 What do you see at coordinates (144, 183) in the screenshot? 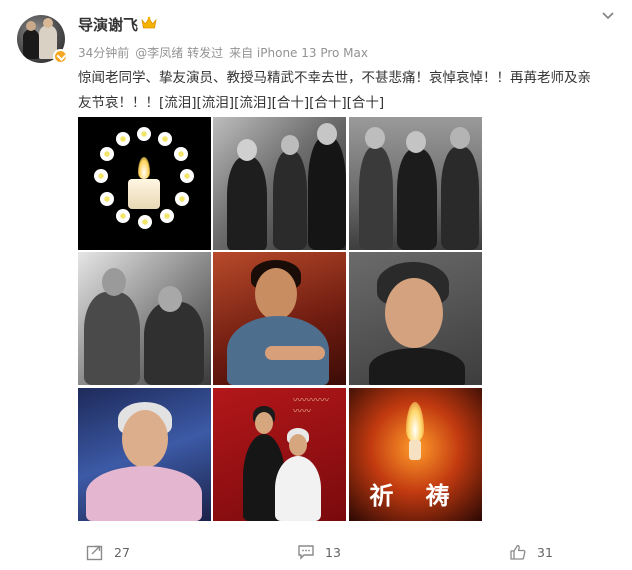
I see `image-candle-wreath` at bounding box center [144, 183].